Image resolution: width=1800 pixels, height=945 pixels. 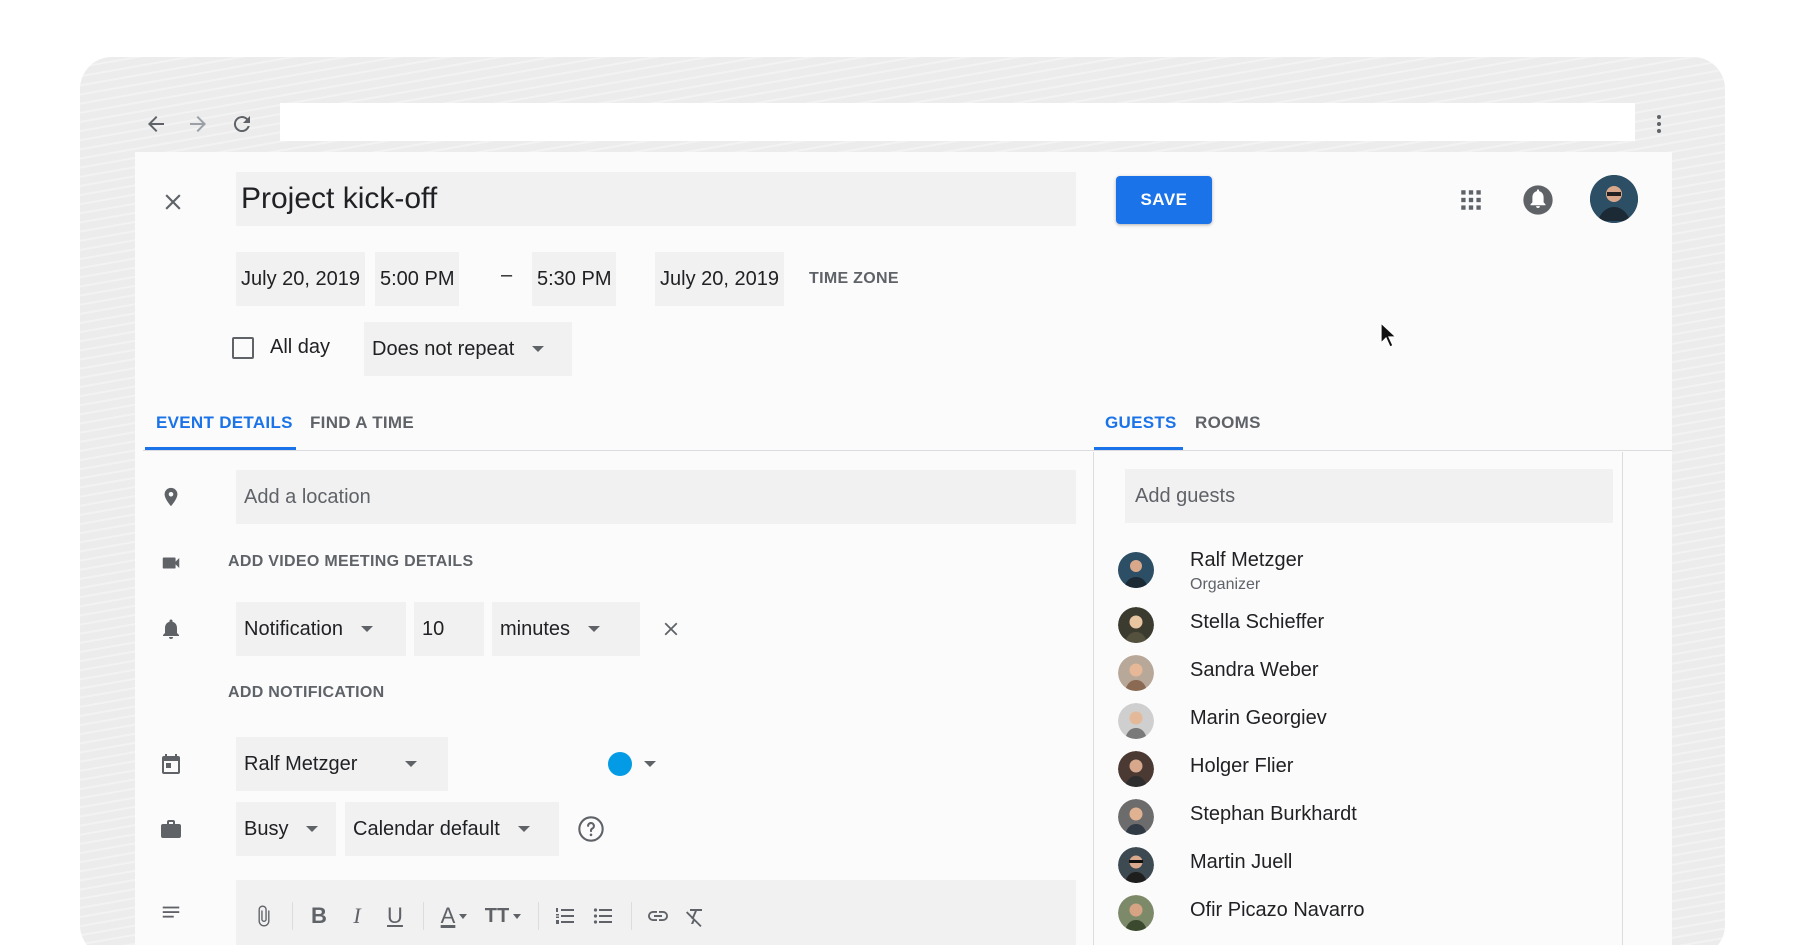 What do you see at coordinates (243, 348) in the screenshot?
I see `all-day-checkbox` at bounding box center [243, 348].